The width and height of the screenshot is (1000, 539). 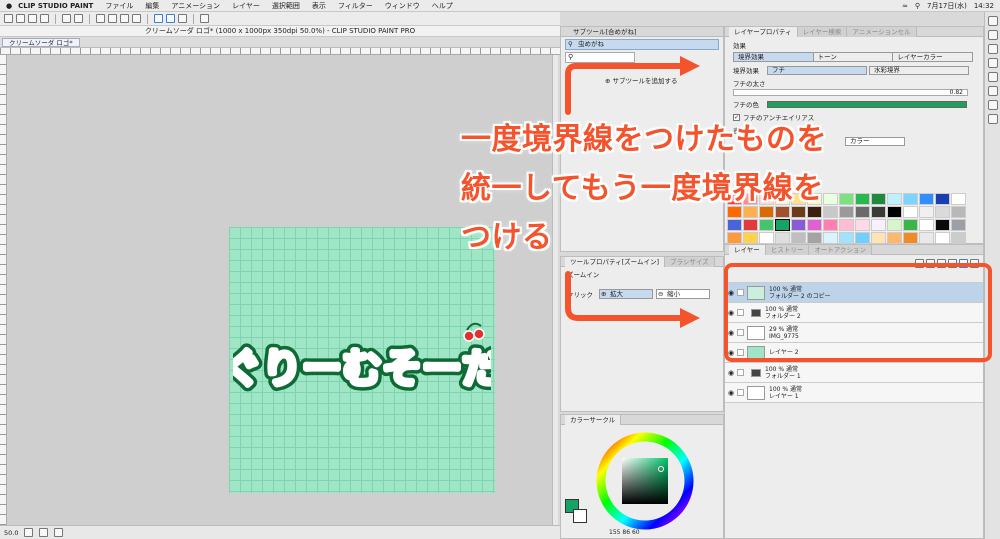 What do you see at coordinates (507, 237) in the screenshot?
I see `annotation-line-3: つける` at bounding box center [507, 237].